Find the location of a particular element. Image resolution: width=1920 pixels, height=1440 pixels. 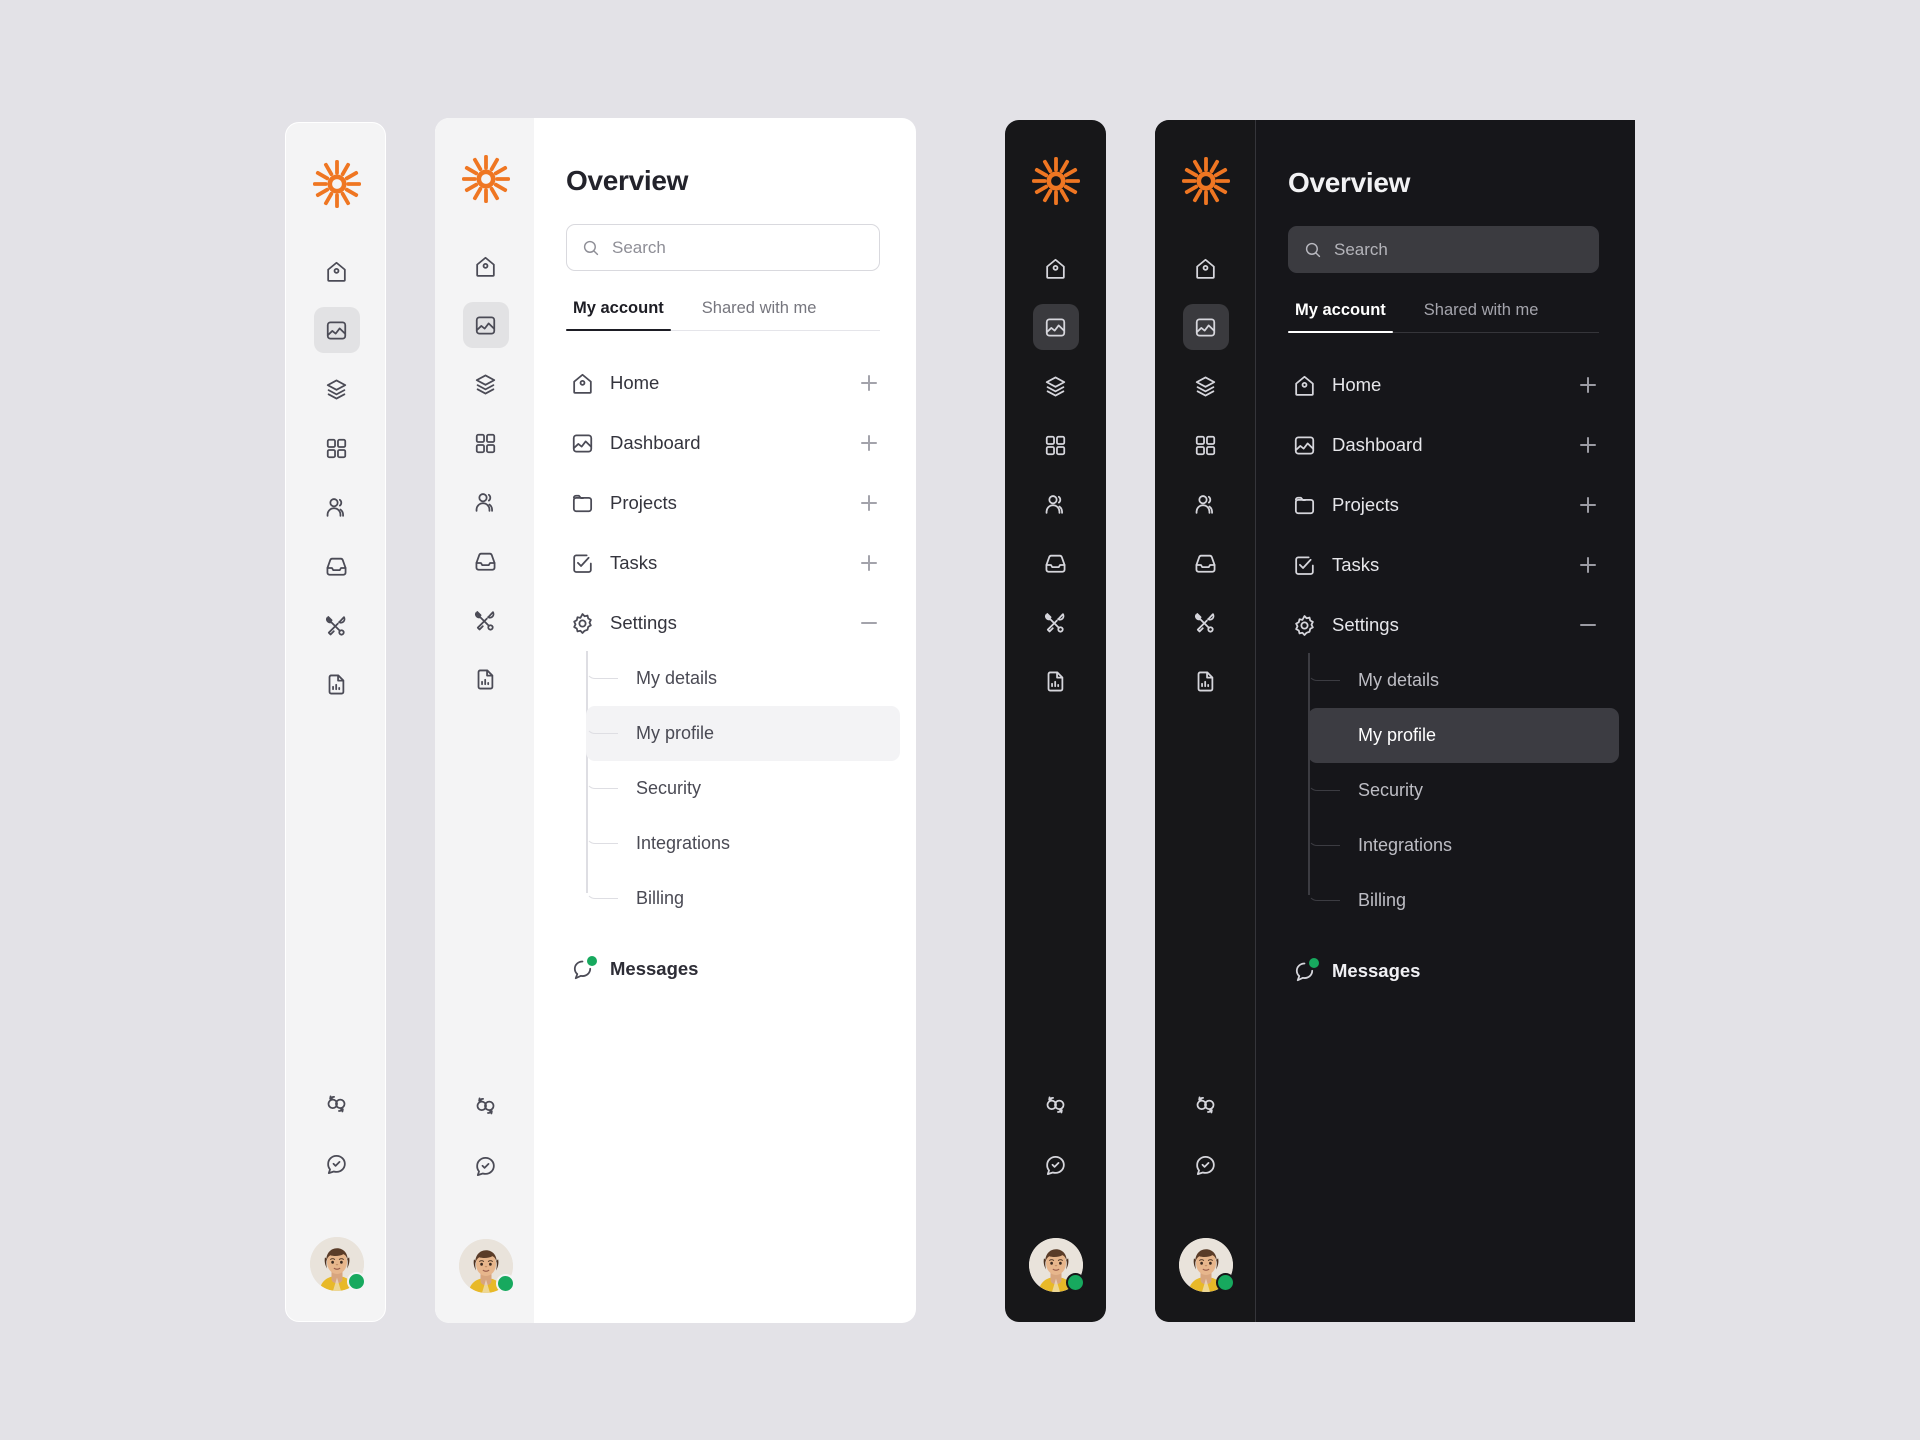

rail-bottom-group is located at coordinates (1055, 1187).